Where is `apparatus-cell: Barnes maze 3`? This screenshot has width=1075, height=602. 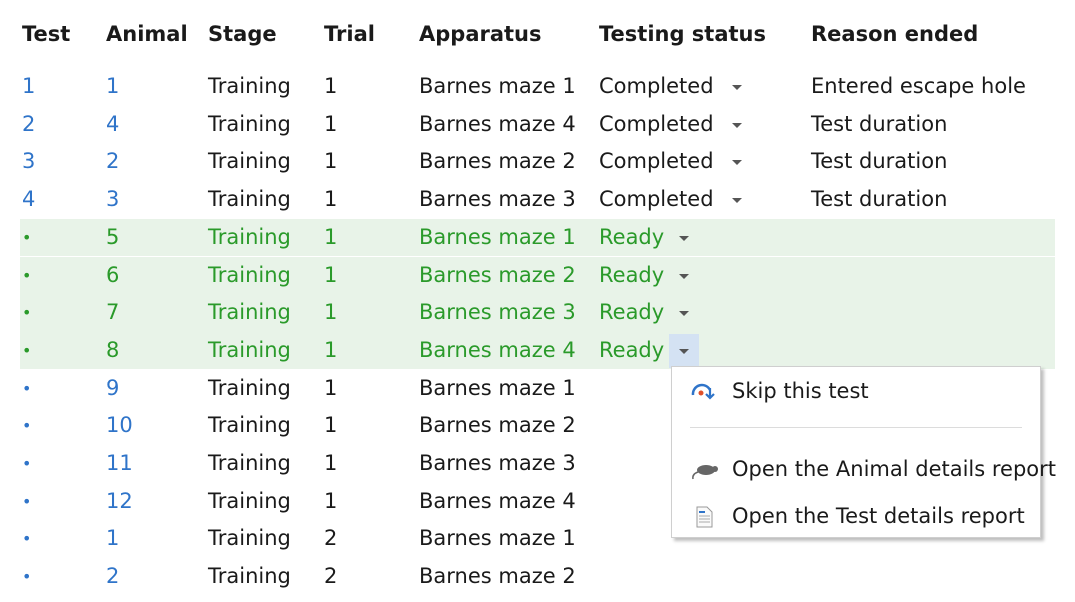
apparatus-cell: Barnes maze 3 is located at coordinates (497, 312).